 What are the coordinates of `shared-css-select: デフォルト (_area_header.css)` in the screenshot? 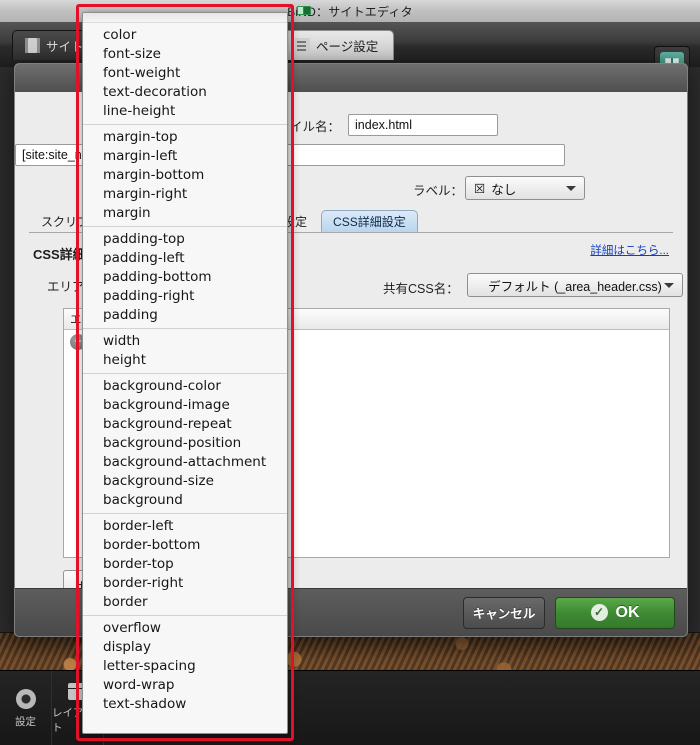 It's located at (575, 285).